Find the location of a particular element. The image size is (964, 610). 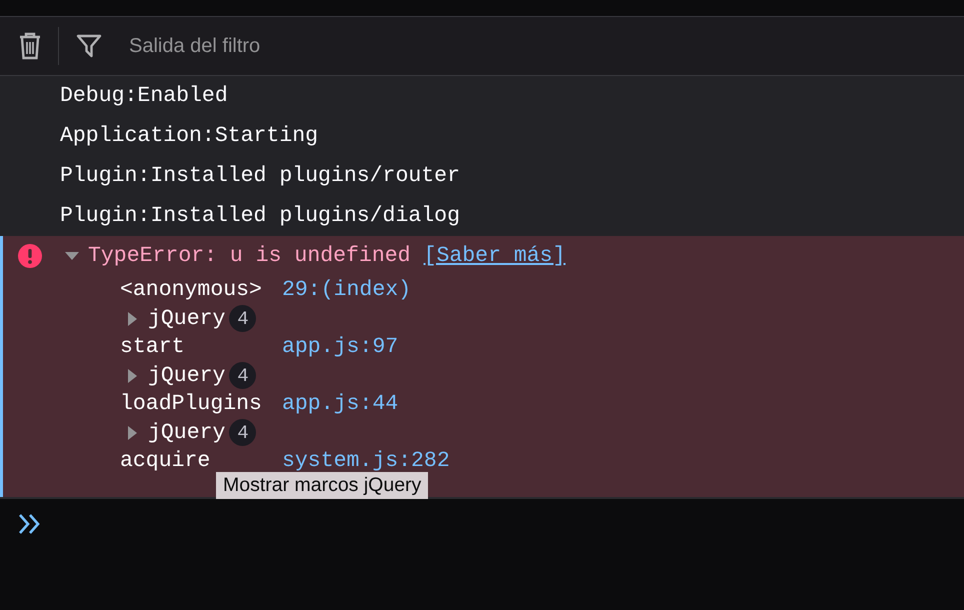

source-location-link: app.js:44 is located at coordinates (340, 404).